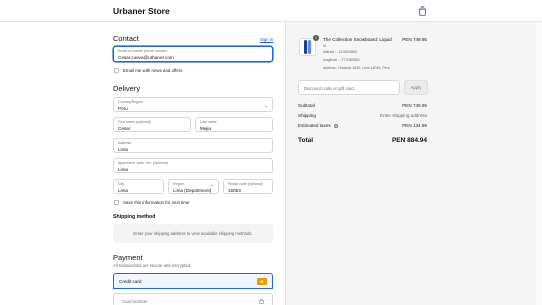 This screenshot has height=305, width=542. What do you see at coordinates (138, 186) in the screenshot?
I see `city-field: City Lima` at bounding box center [138, 186].